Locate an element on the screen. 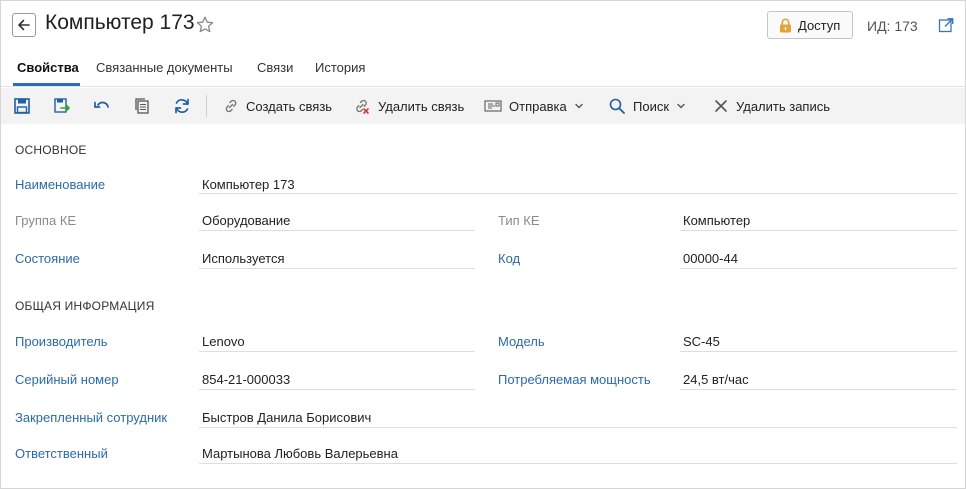  arrow-left-icon is located at coordinates (24, 25).